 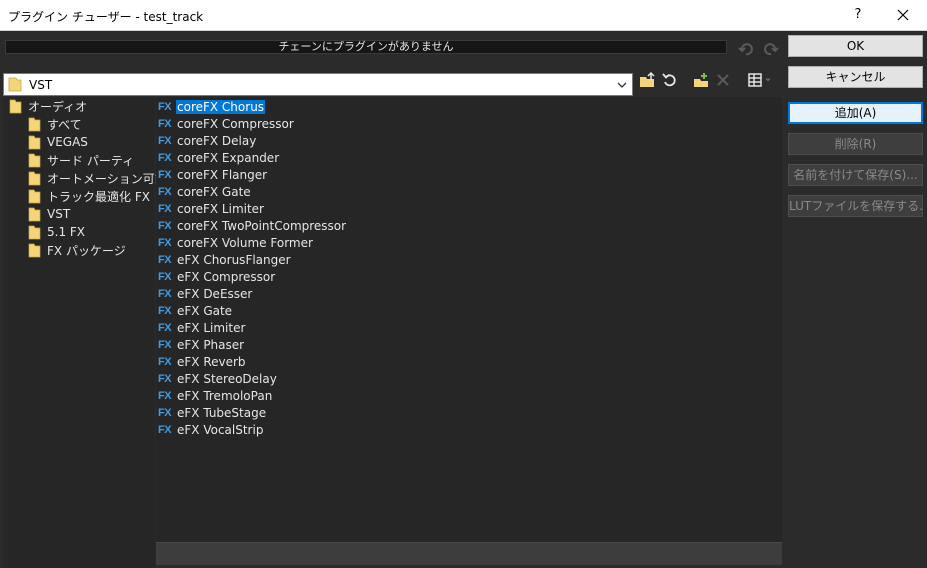 I want to click on refresh-button, so click(x=670, y=80).